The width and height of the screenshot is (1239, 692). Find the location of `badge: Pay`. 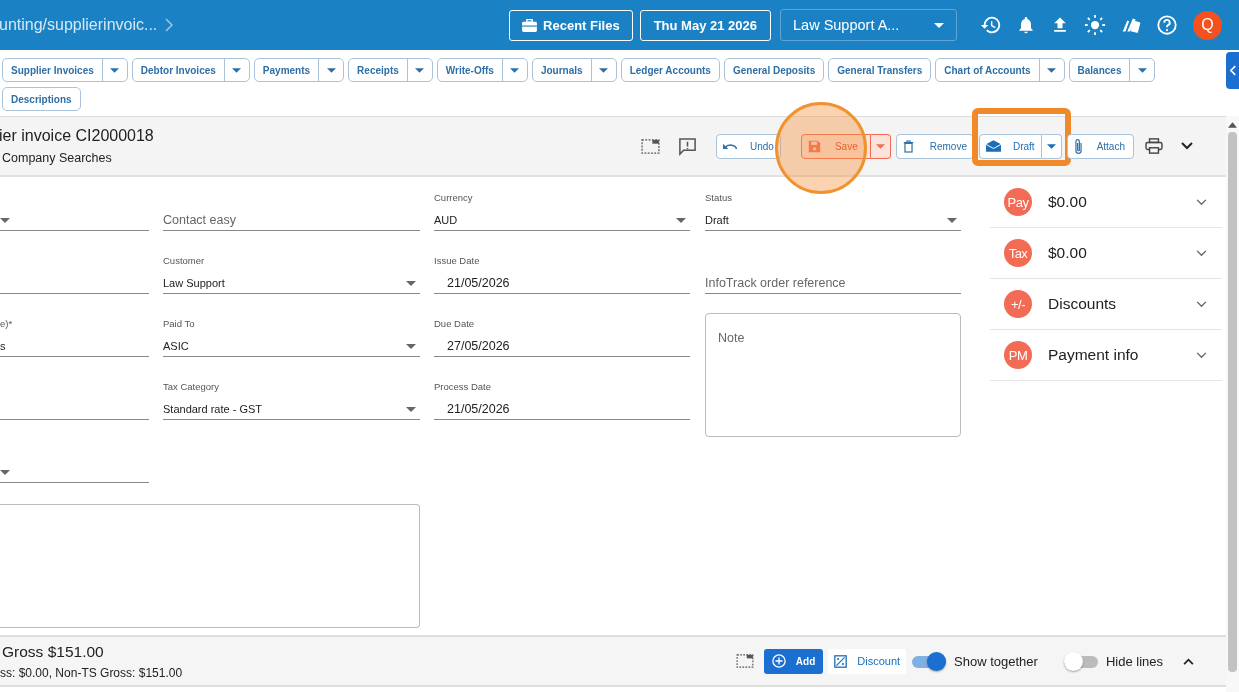

badge: Pay is located at coordinates (1018, 202).